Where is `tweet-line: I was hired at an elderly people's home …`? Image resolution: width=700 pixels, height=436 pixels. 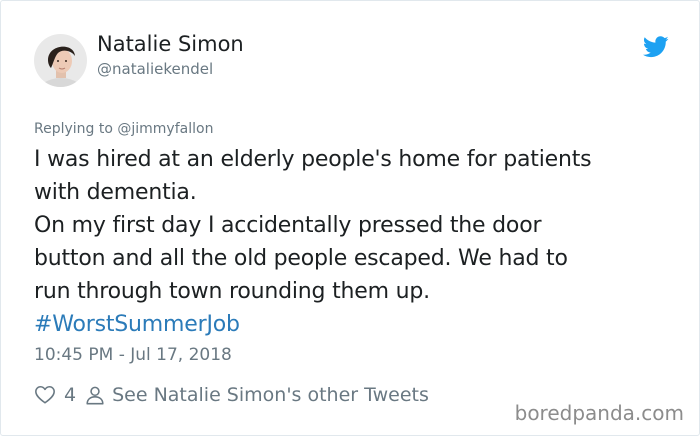 tweet-line: I was hired at an elderly people's home … is located at coordinates (313, 159).